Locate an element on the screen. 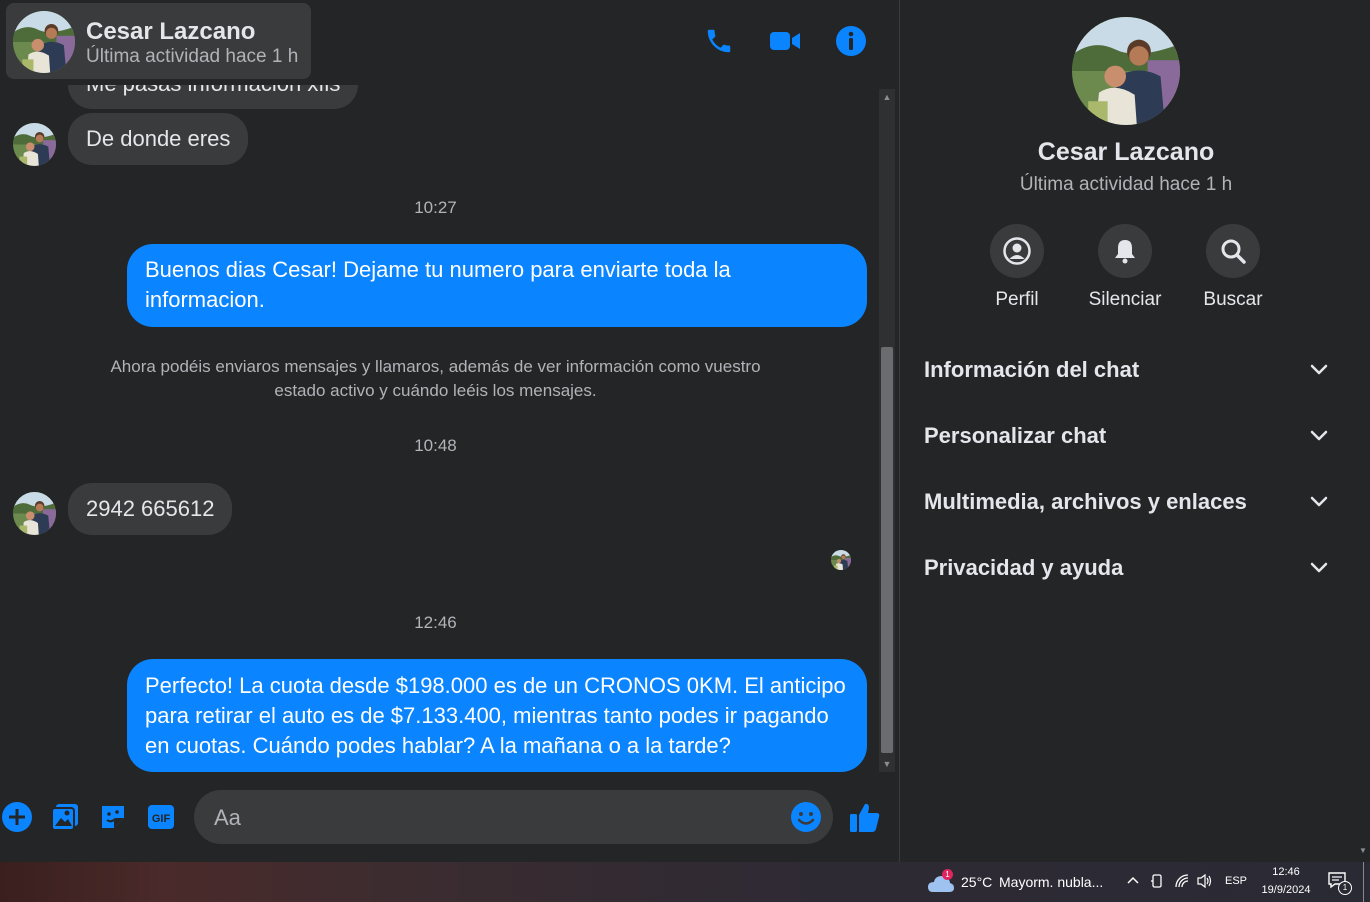 The height and width of the screenshot is (902, 1370). thumbs-up-icon is located at coordinates (865, 817).